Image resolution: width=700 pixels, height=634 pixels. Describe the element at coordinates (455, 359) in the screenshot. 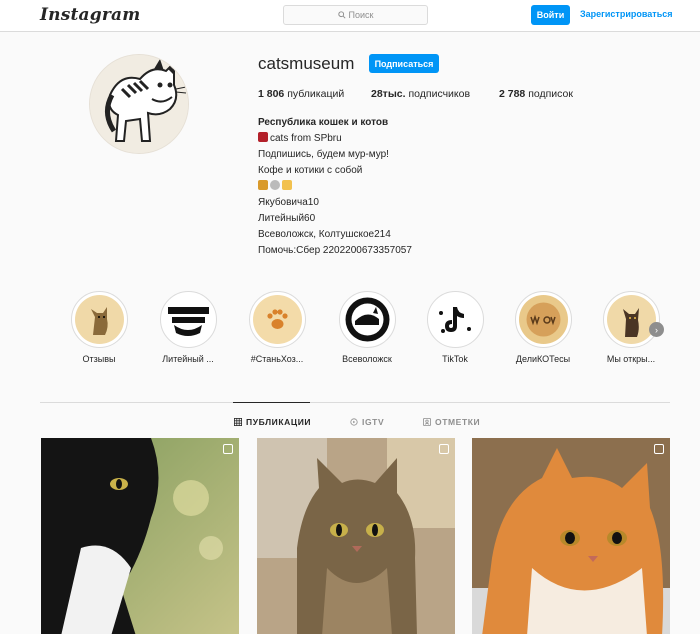

I see `highlight-label: TikTok` at that location.